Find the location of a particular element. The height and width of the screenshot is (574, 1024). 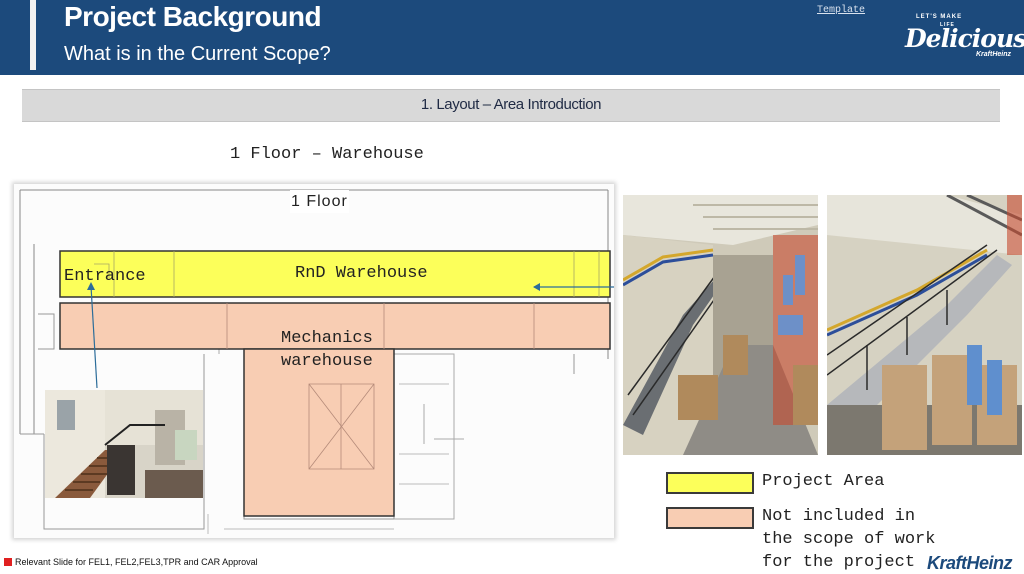

floor-caption: 1 Floor – Warehouse is located at coordinates (327, 154).